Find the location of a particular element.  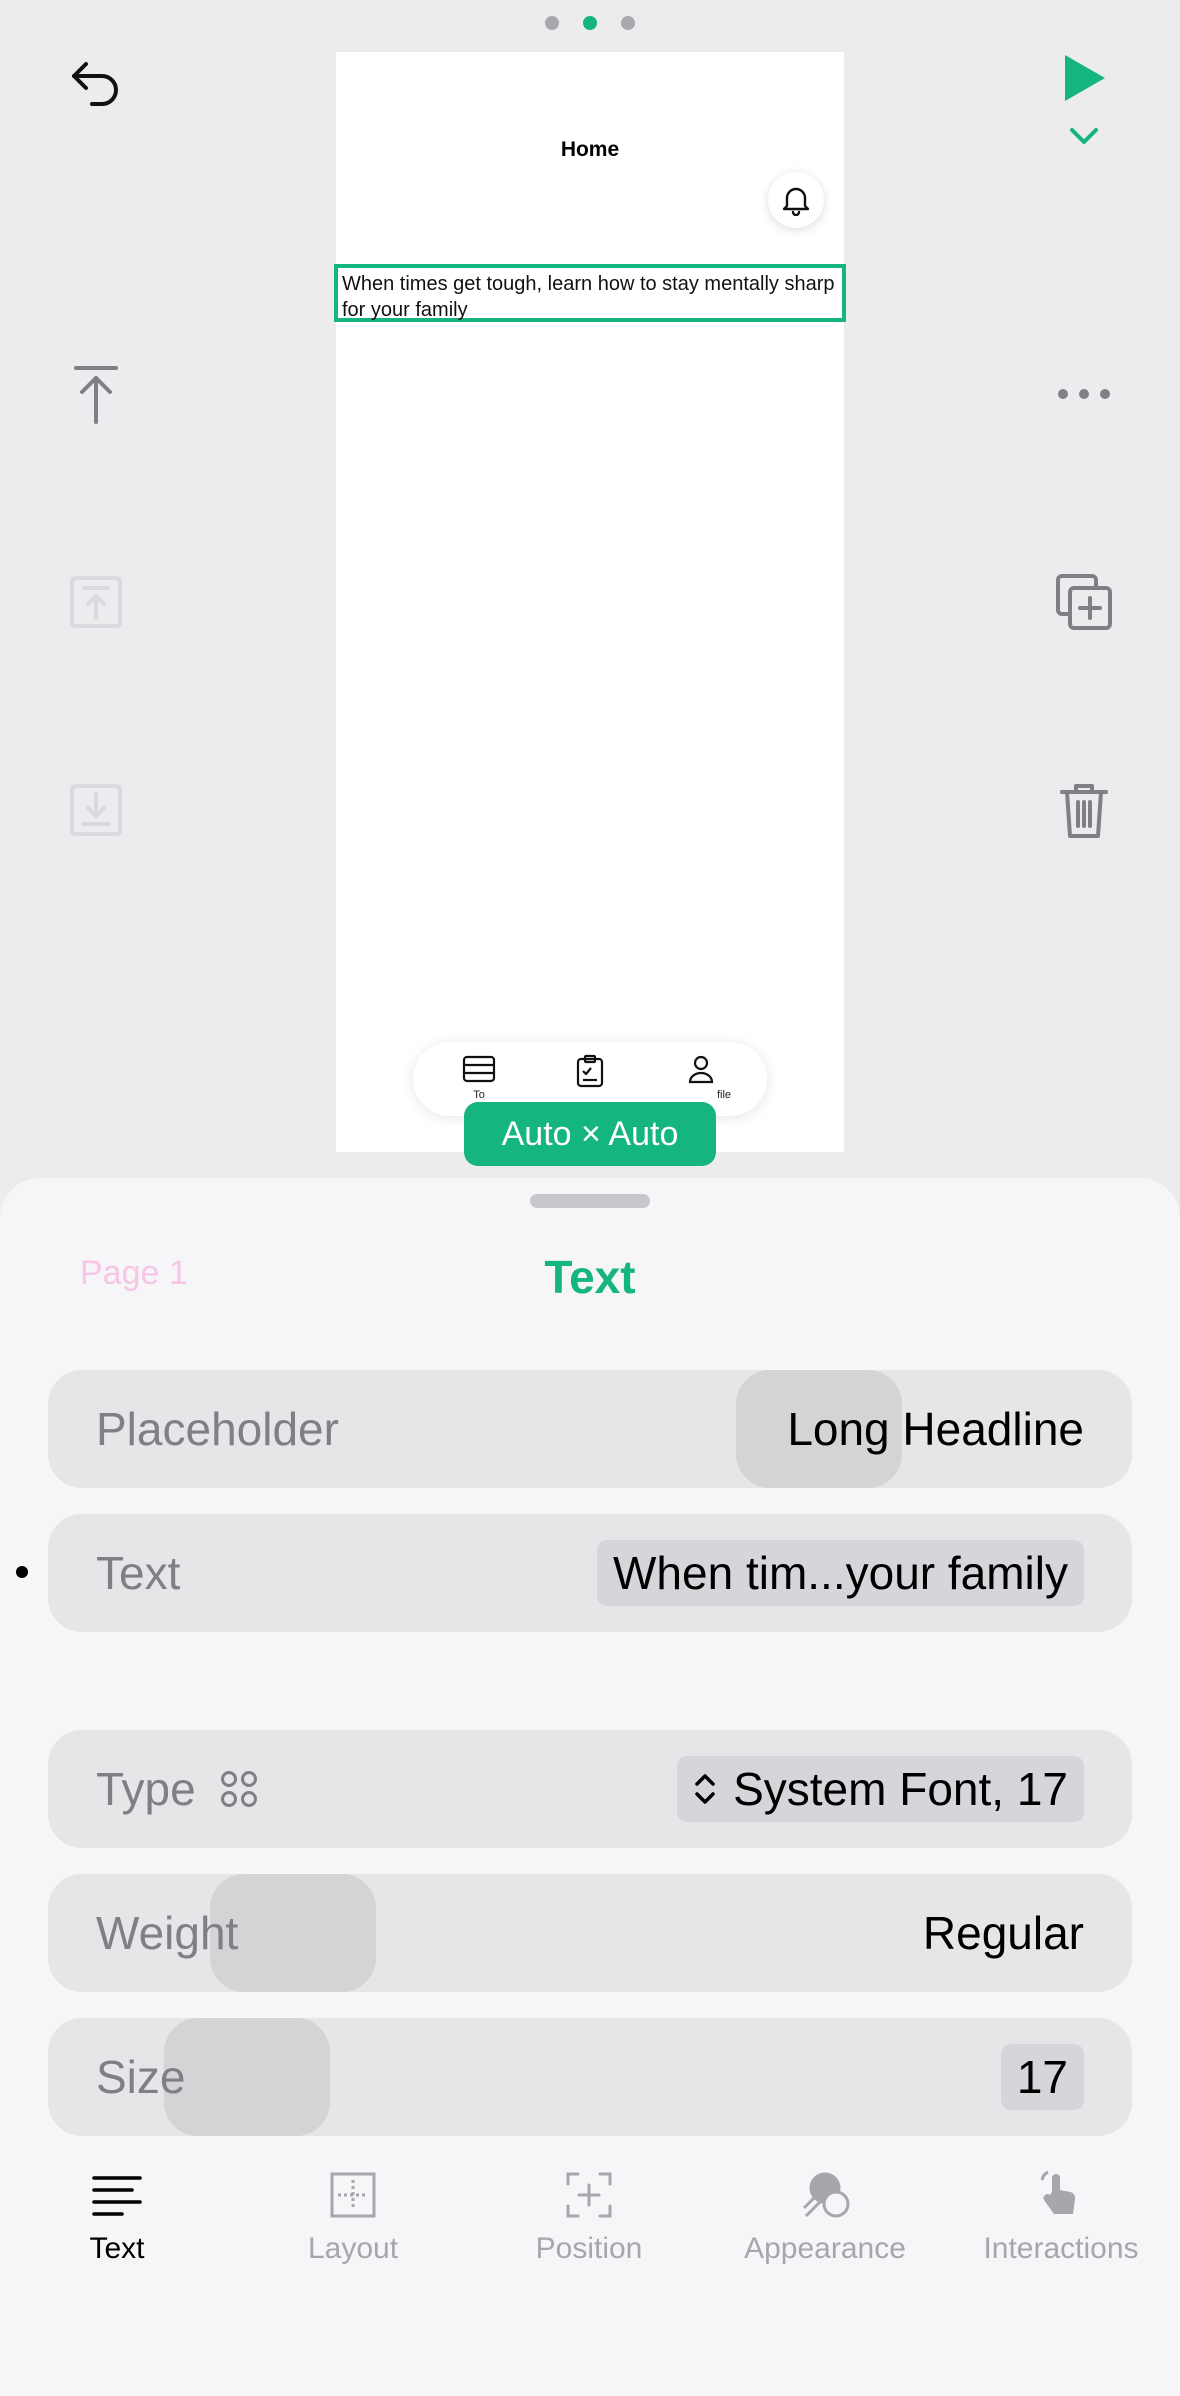

chevron-down-icon is located at coordinates (1084, 136).